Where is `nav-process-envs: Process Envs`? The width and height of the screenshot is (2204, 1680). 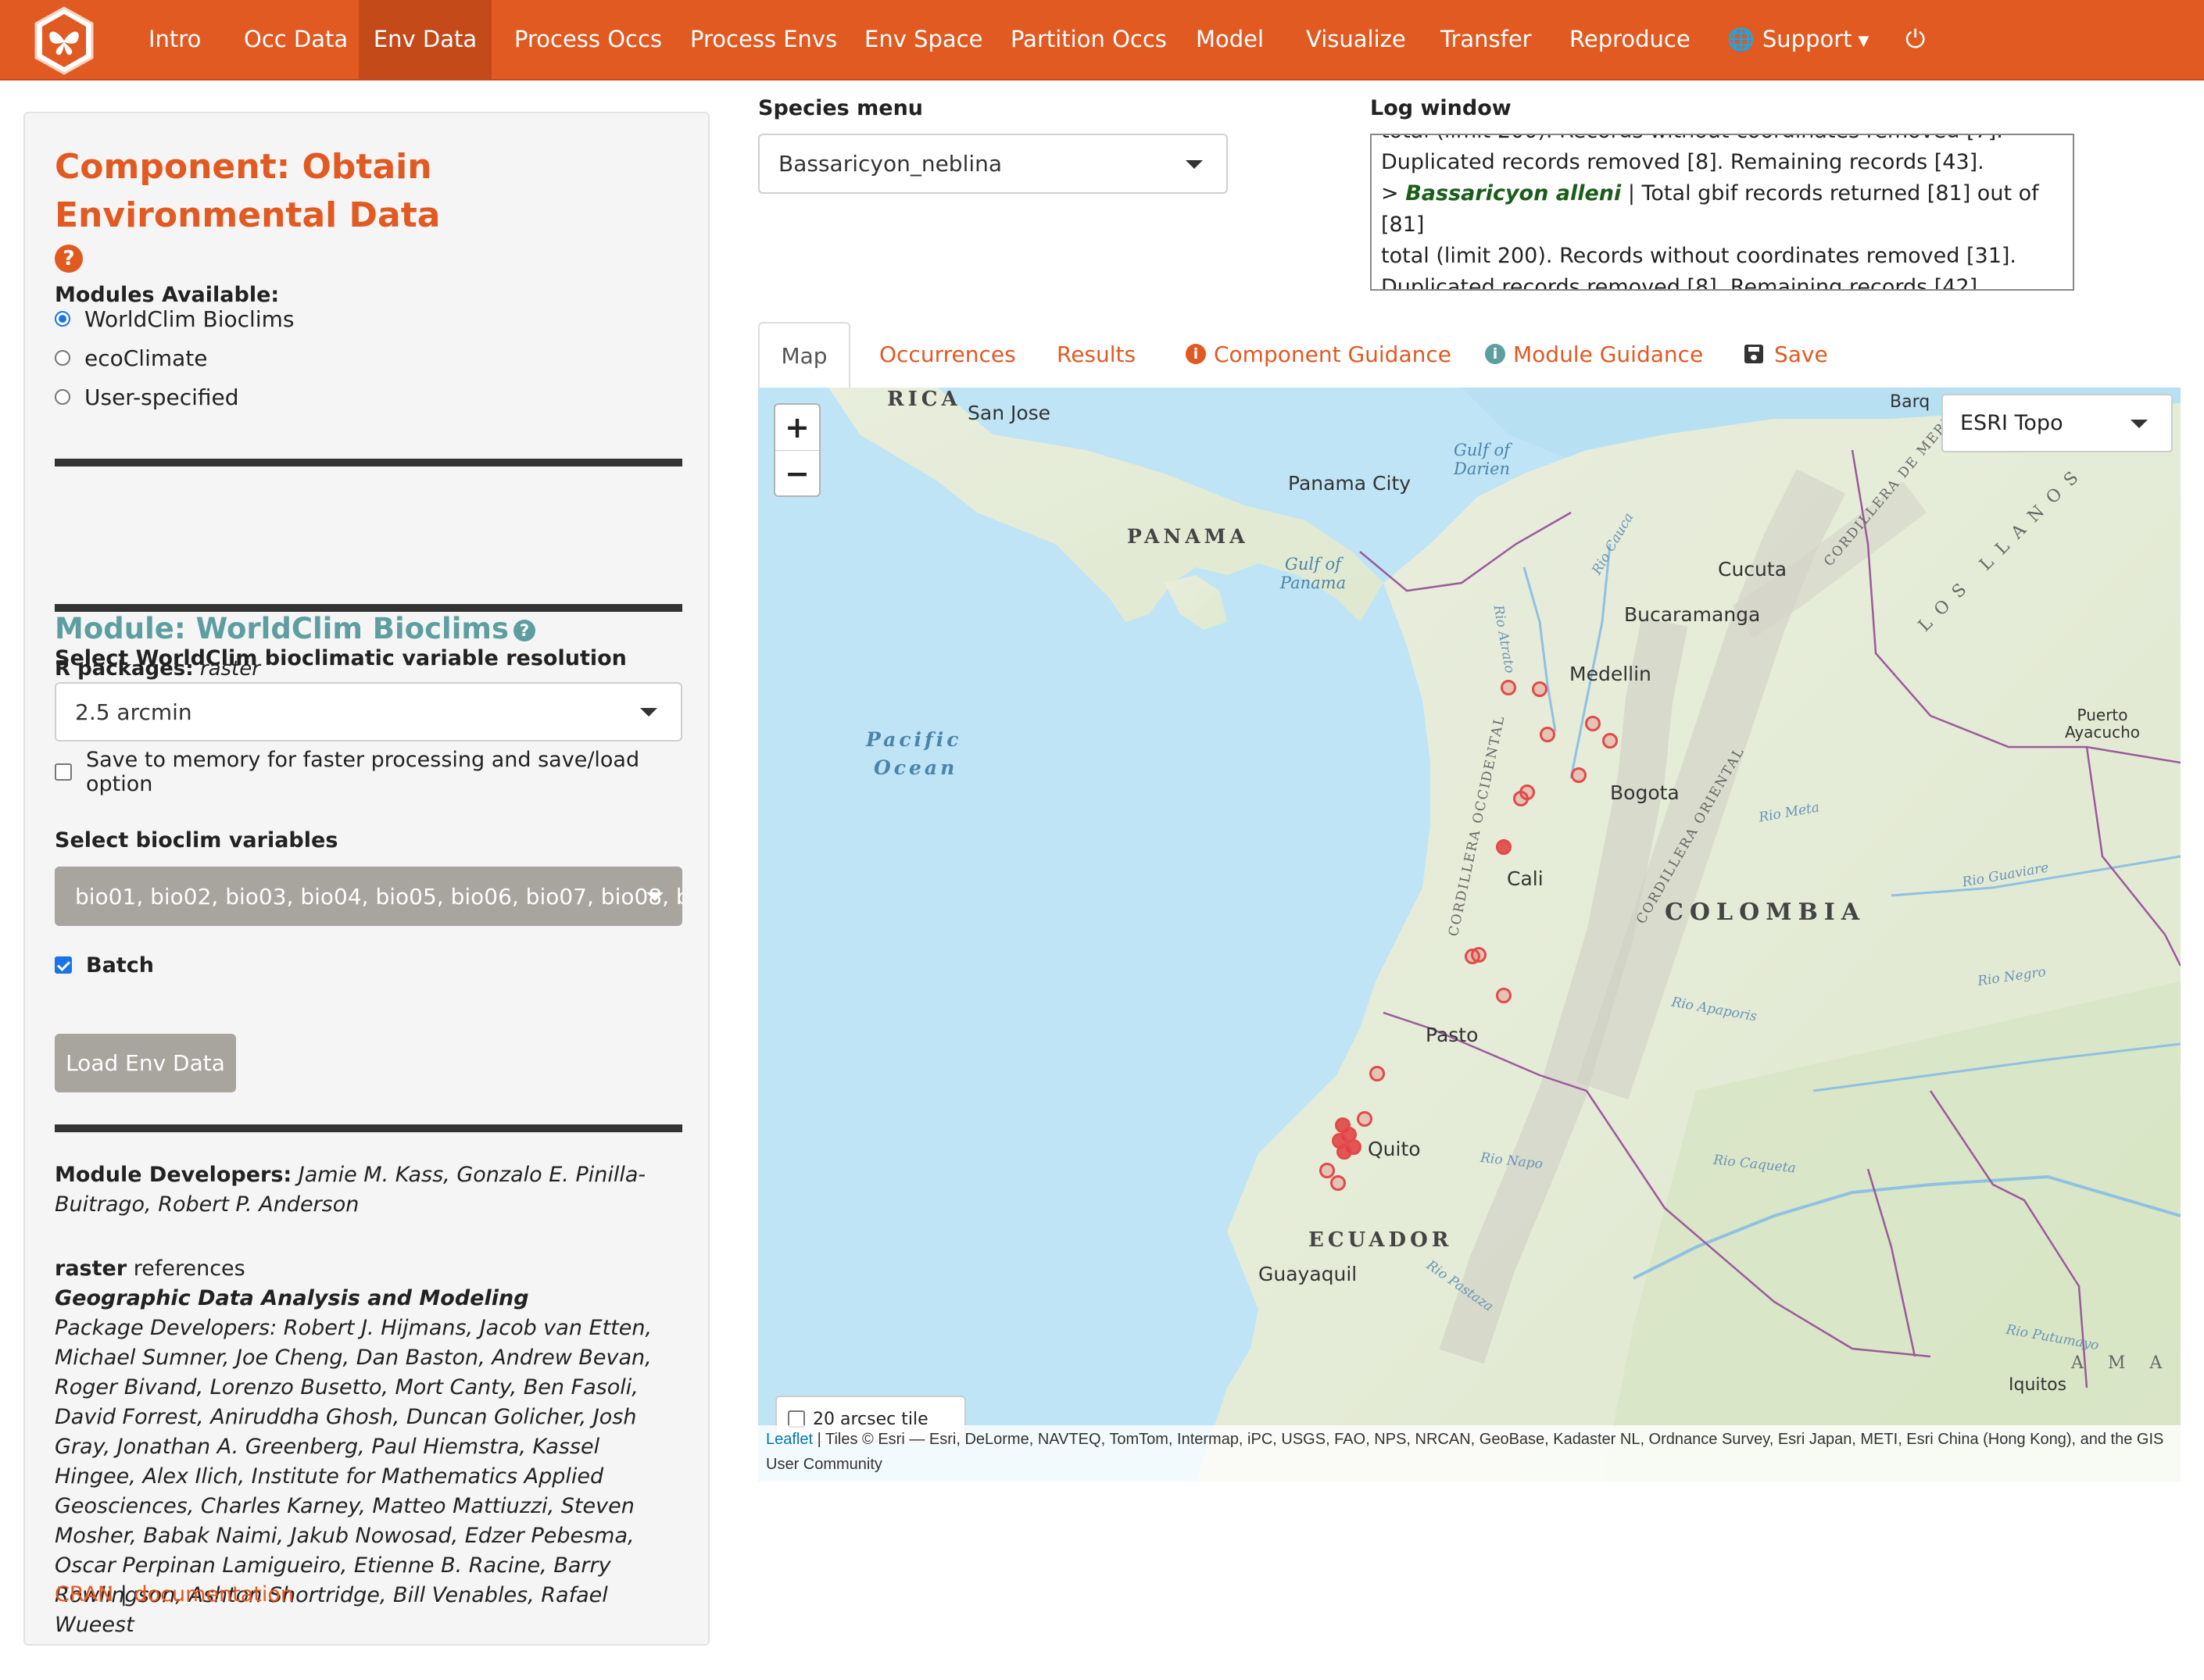
nav-process-envs: Process Envs is located at coordinates (763, 39).